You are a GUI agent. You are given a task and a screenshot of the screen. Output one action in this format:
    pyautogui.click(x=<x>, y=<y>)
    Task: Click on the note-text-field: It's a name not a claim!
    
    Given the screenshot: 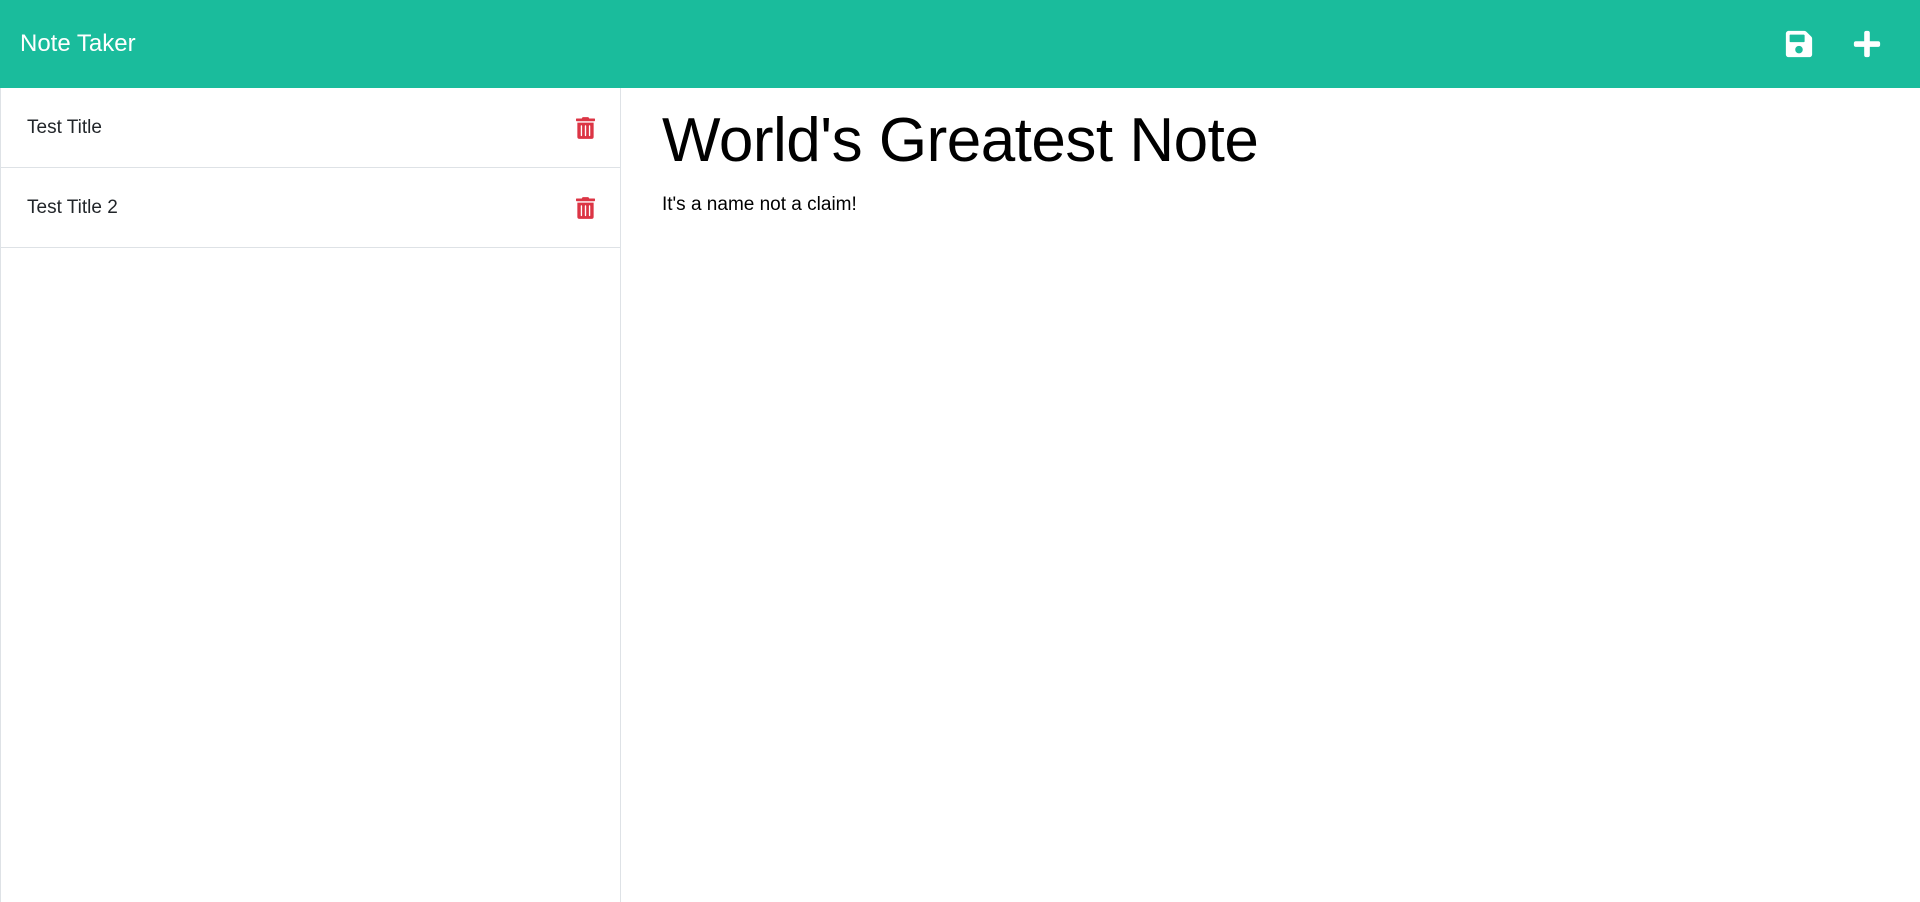 What is the action you would take?
    pyautogui.click(x=1271, y=205)
    